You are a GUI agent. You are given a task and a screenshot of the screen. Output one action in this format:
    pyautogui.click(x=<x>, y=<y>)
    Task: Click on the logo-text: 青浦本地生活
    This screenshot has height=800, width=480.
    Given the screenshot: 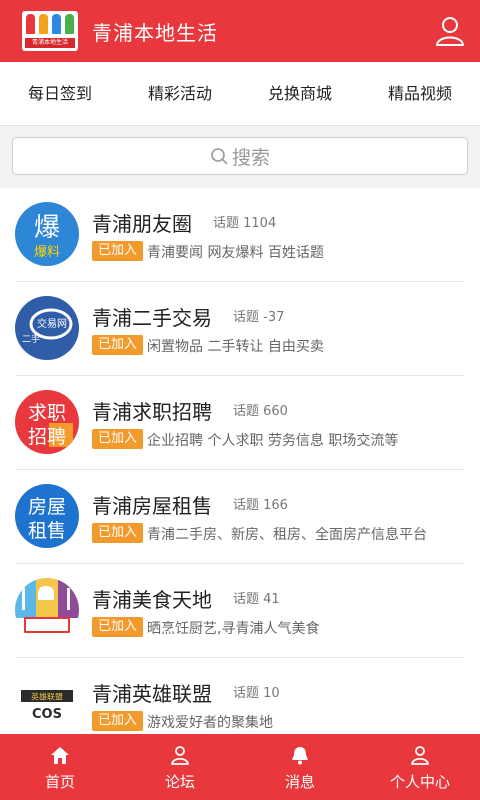 What is the action you would take?
    pyautogui.click(x=50, y=43)
    